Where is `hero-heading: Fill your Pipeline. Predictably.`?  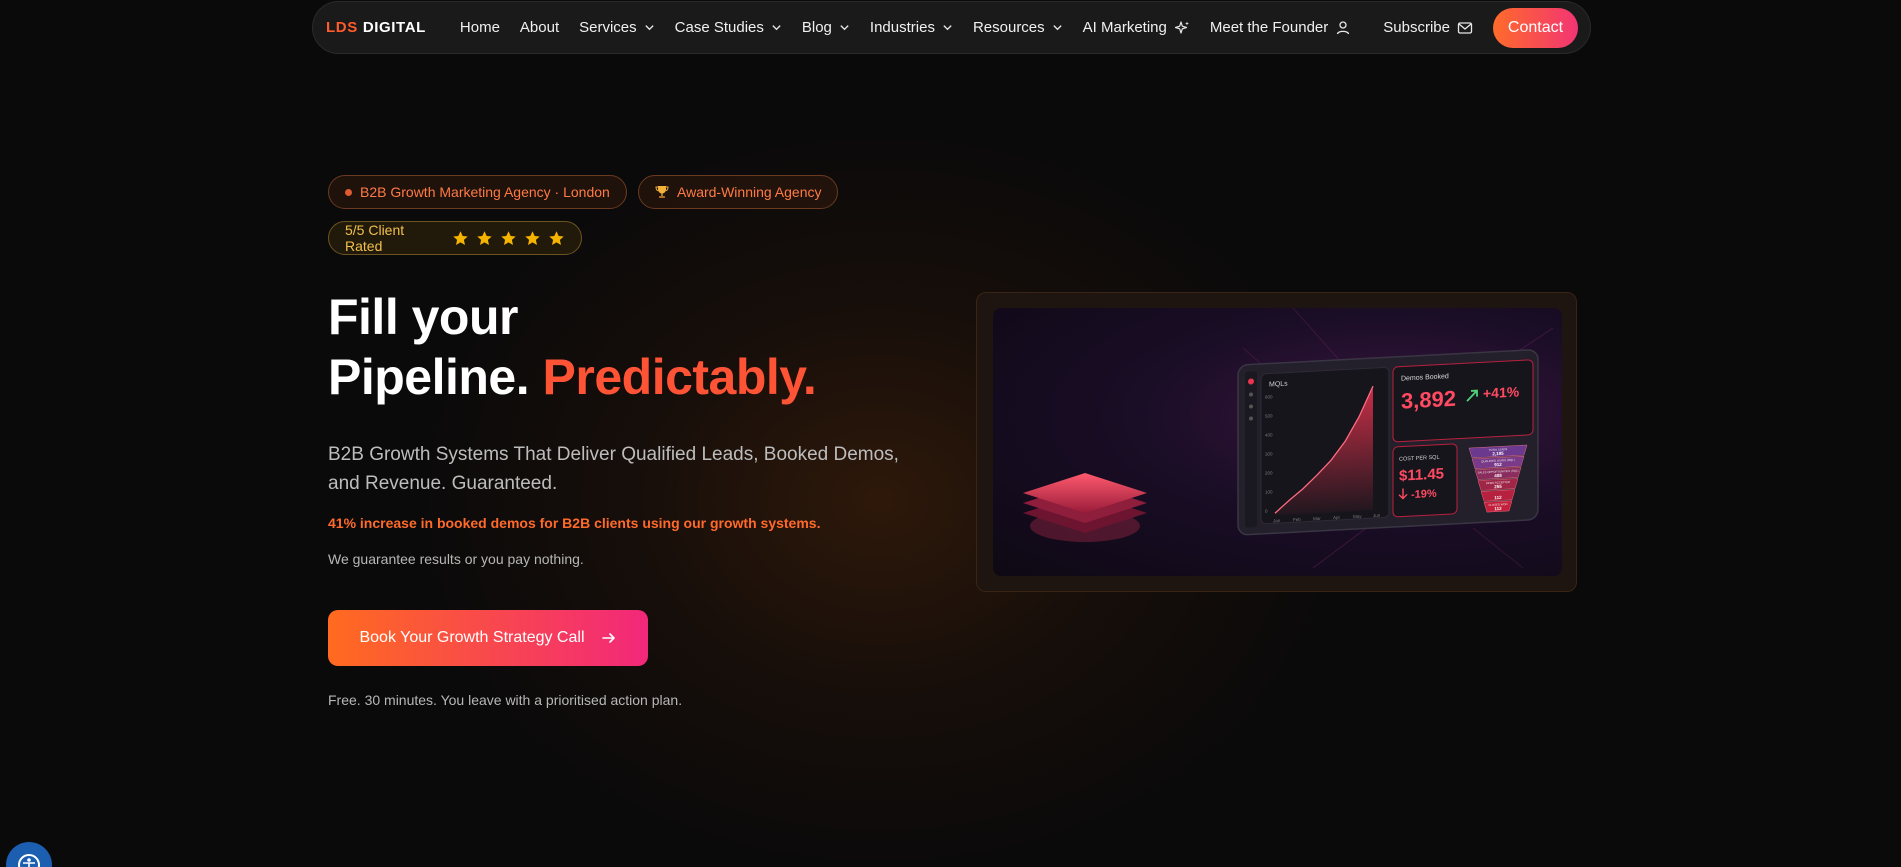 hero-heading: Fill your Pipeline. Predictably. is located at coordinates (572, 347).